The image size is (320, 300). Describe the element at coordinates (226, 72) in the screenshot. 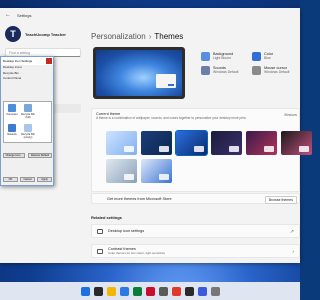

I see `sounds-value: Windows Default` at that location.